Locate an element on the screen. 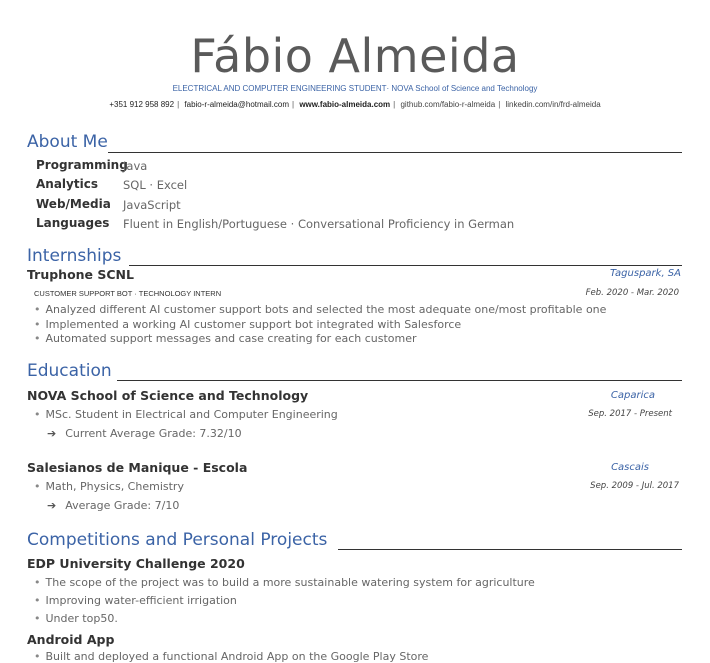  project-name: Android App is located at coordinates (71, 639).